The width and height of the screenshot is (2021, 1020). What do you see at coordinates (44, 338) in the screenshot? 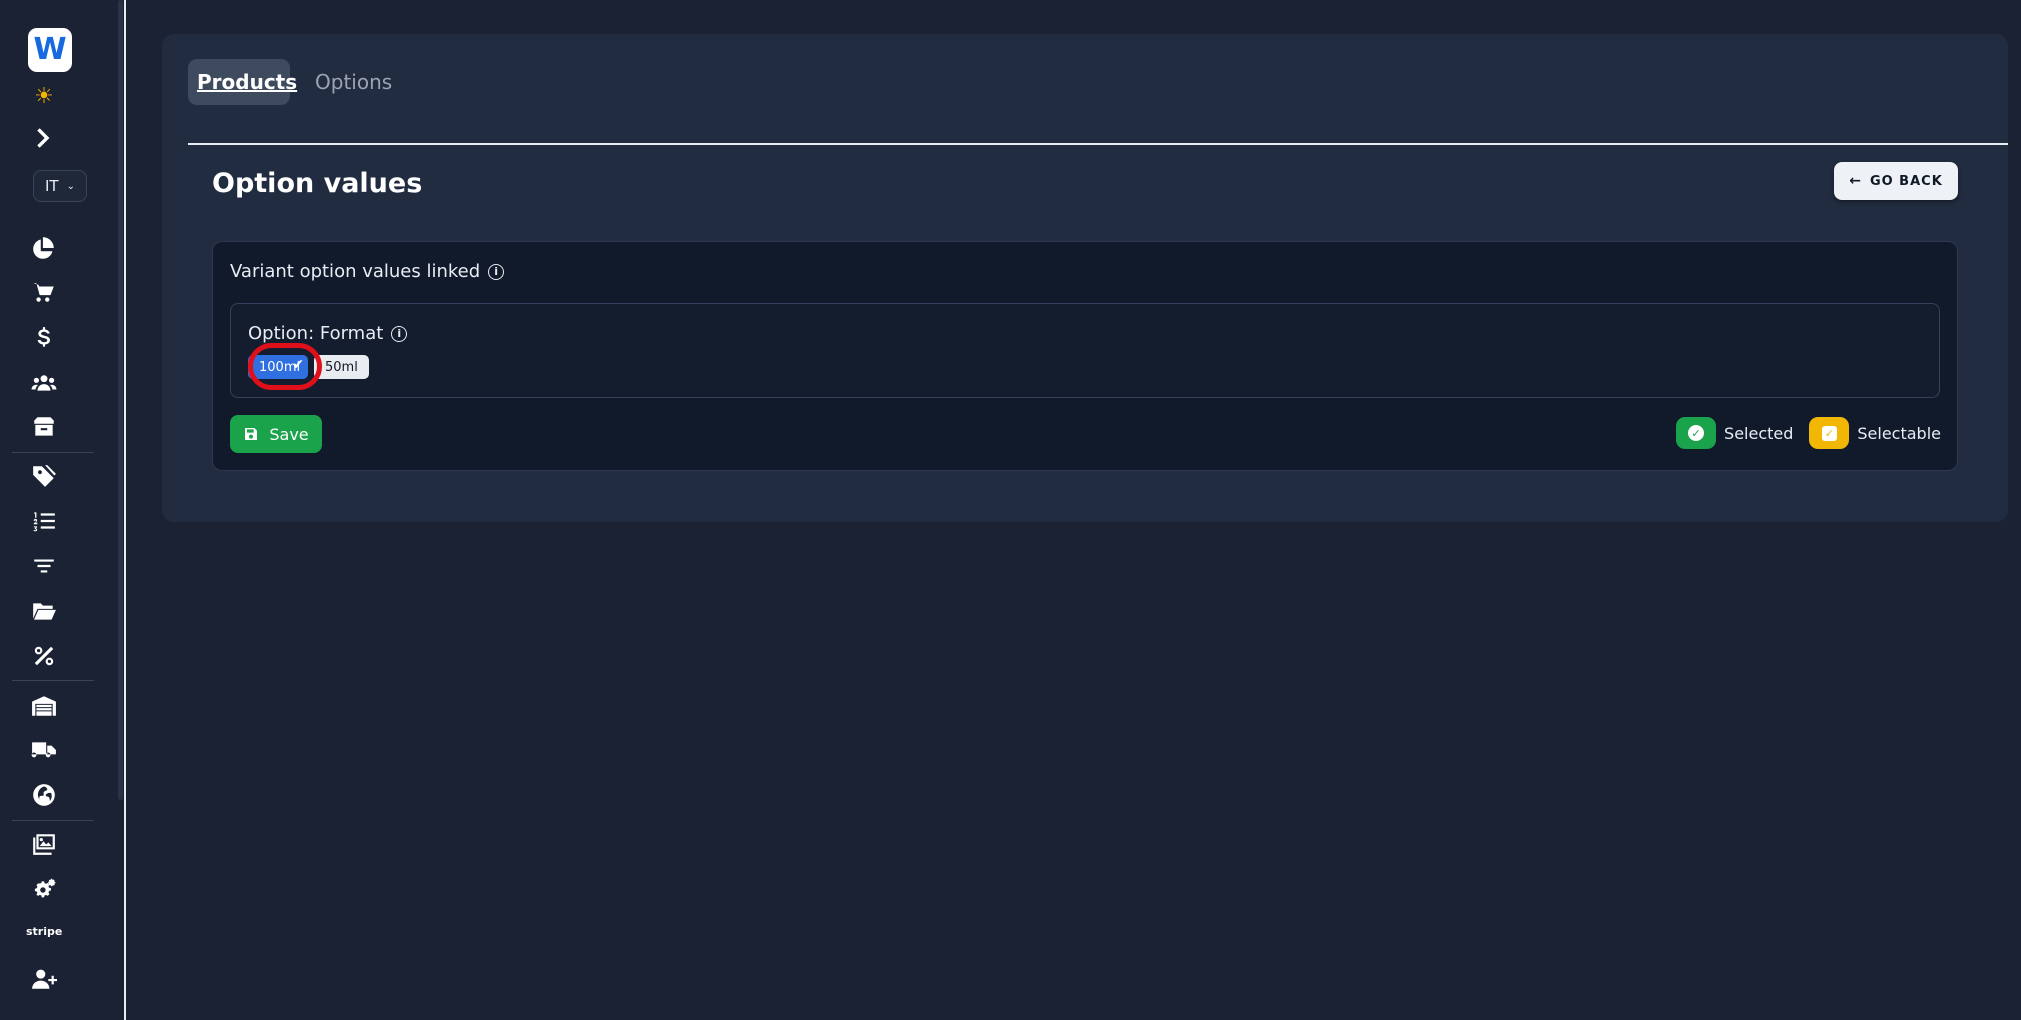
I see `dollar-icon` at bounding box center [44, 338].